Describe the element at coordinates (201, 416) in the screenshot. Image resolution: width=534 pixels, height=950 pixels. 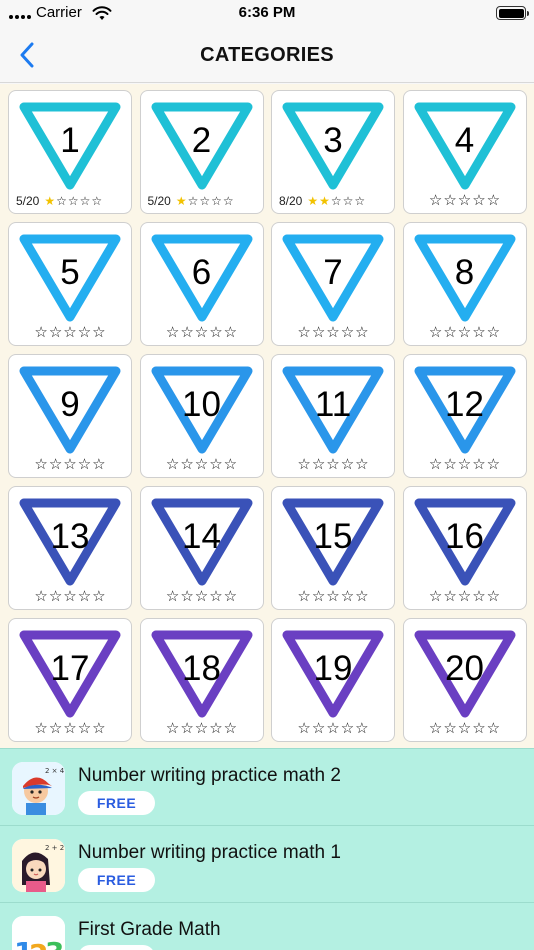
I see `category-tile-10: 10 ☆ ☆ ☆ ☆ ☆` at that location.